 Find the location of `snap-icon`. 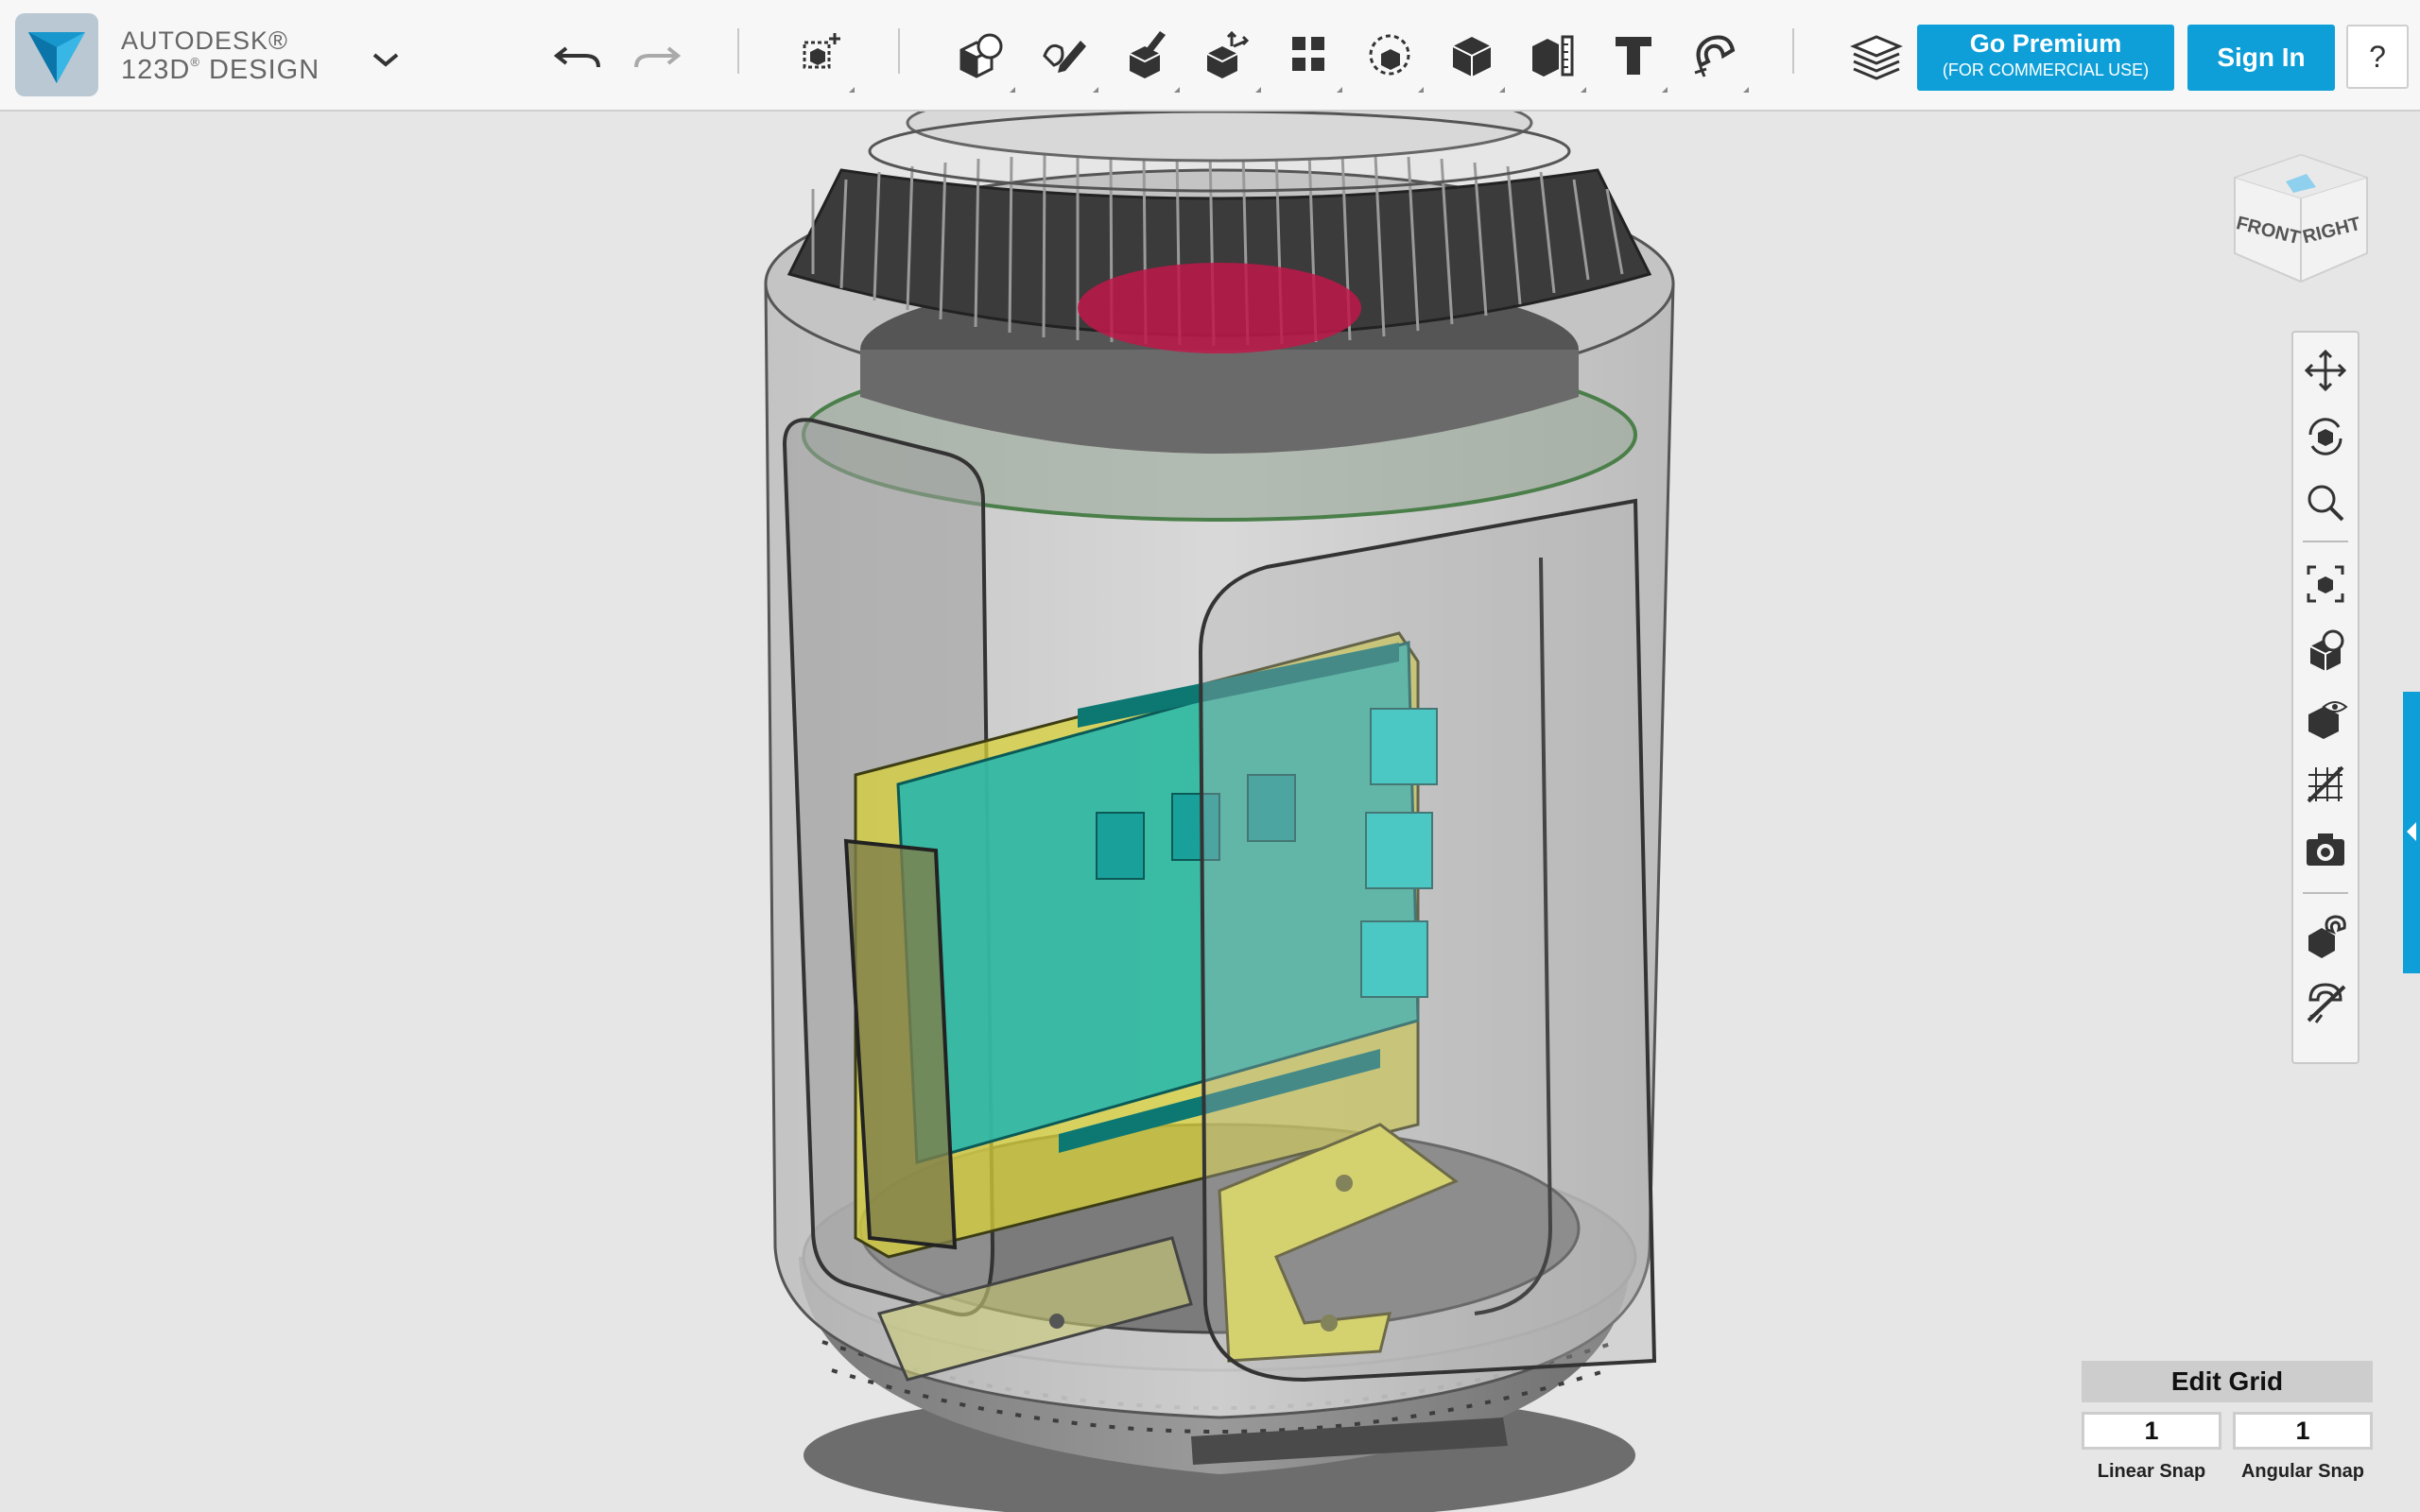

snap-icon is located at coordinates (1715, 57).